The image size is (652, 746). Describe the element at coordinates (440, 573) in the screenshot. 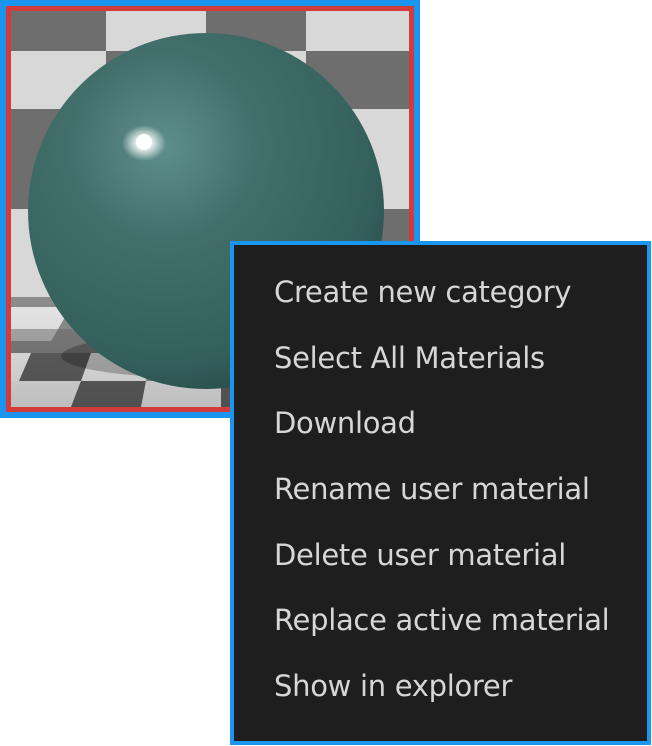

I see `menu-item-delete-user-material: Delete user material` at that location.